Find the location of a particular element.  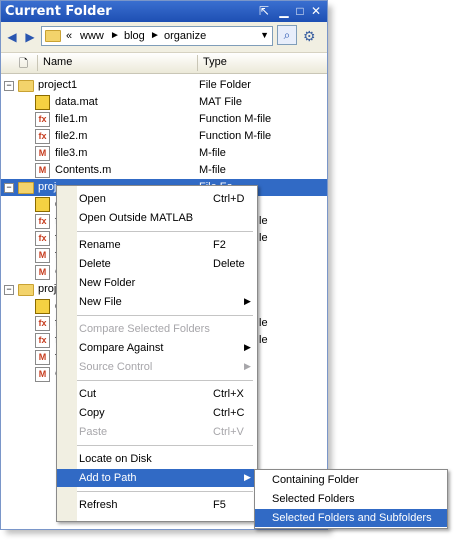

menu-item-paste: Paste Ctrl+V is located at coordinates (157, 432).